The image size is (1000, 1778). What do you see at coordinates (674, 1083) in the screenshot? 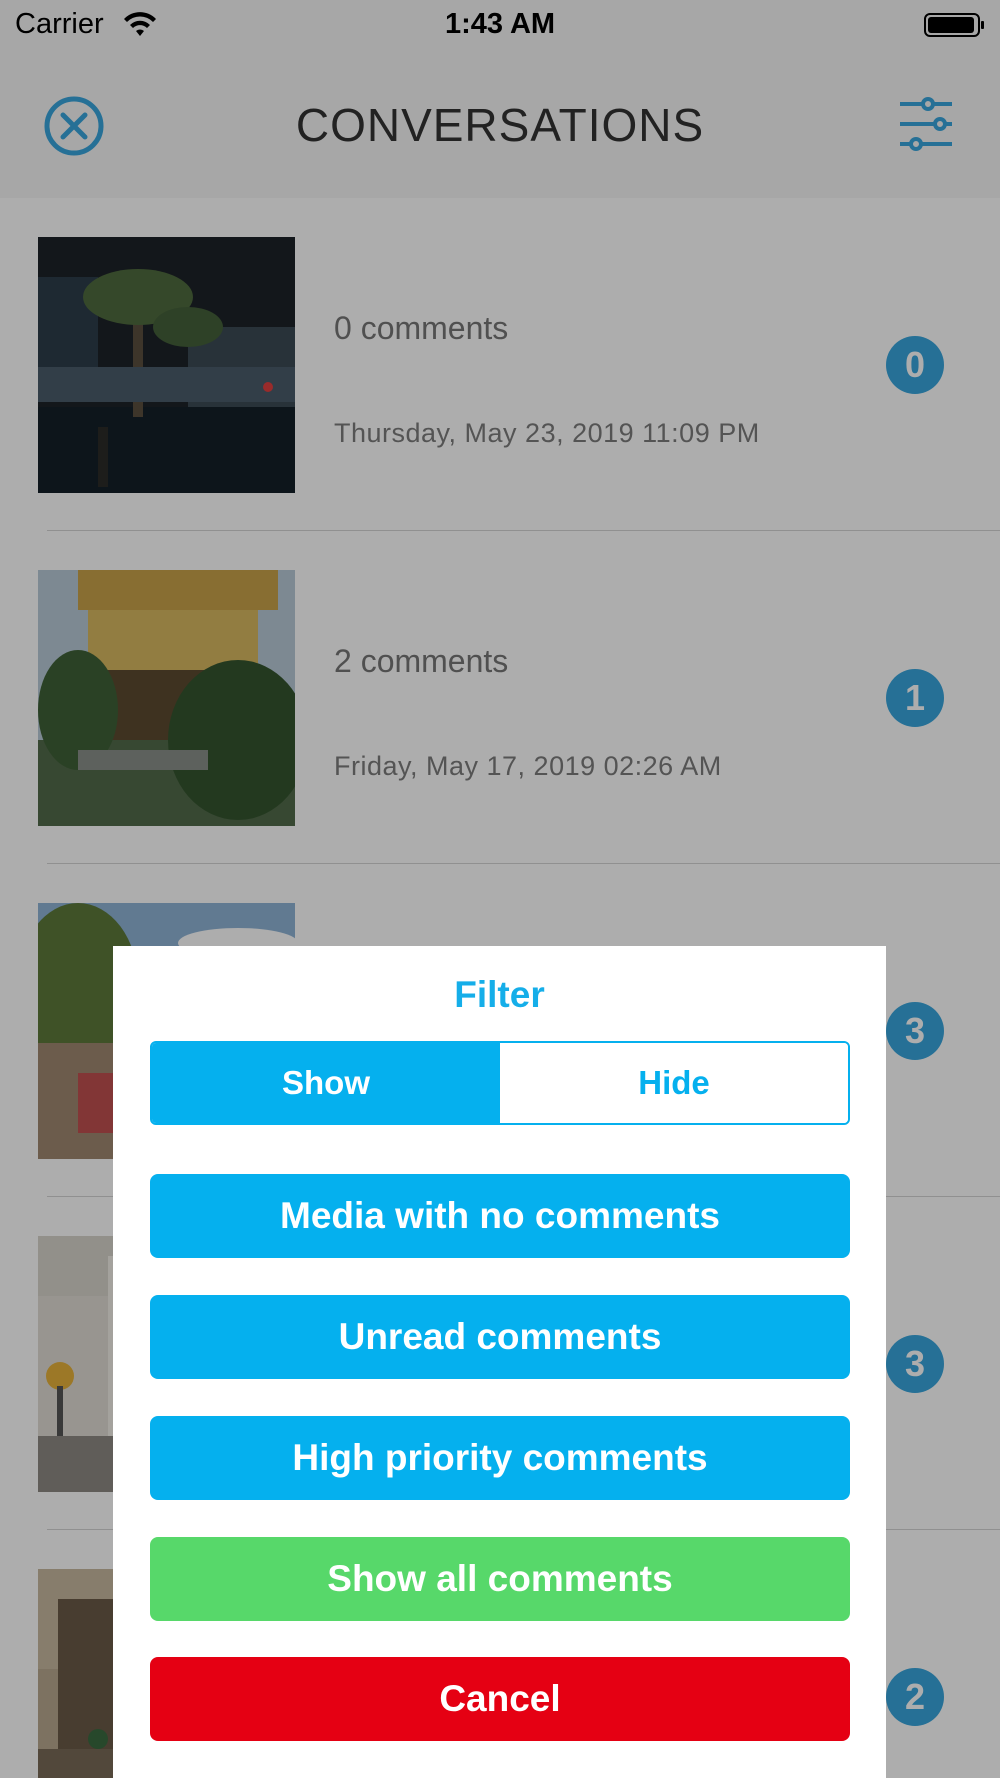
I see `segment-hide: Hide` at bounding box center [674, 1083].